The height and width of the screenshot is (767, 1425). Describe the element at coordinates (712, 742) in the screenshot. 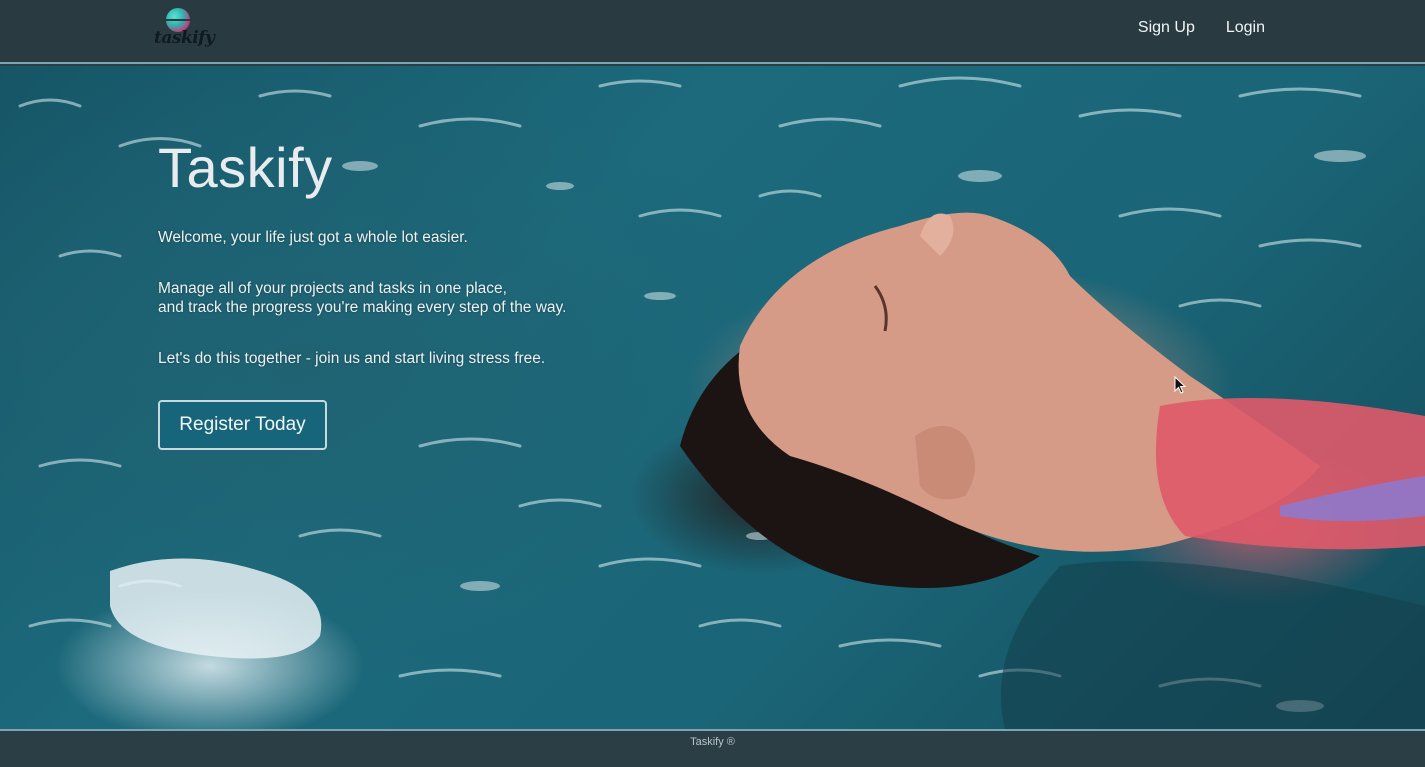

I see `footer-copyright: Taskify ®` at that location.